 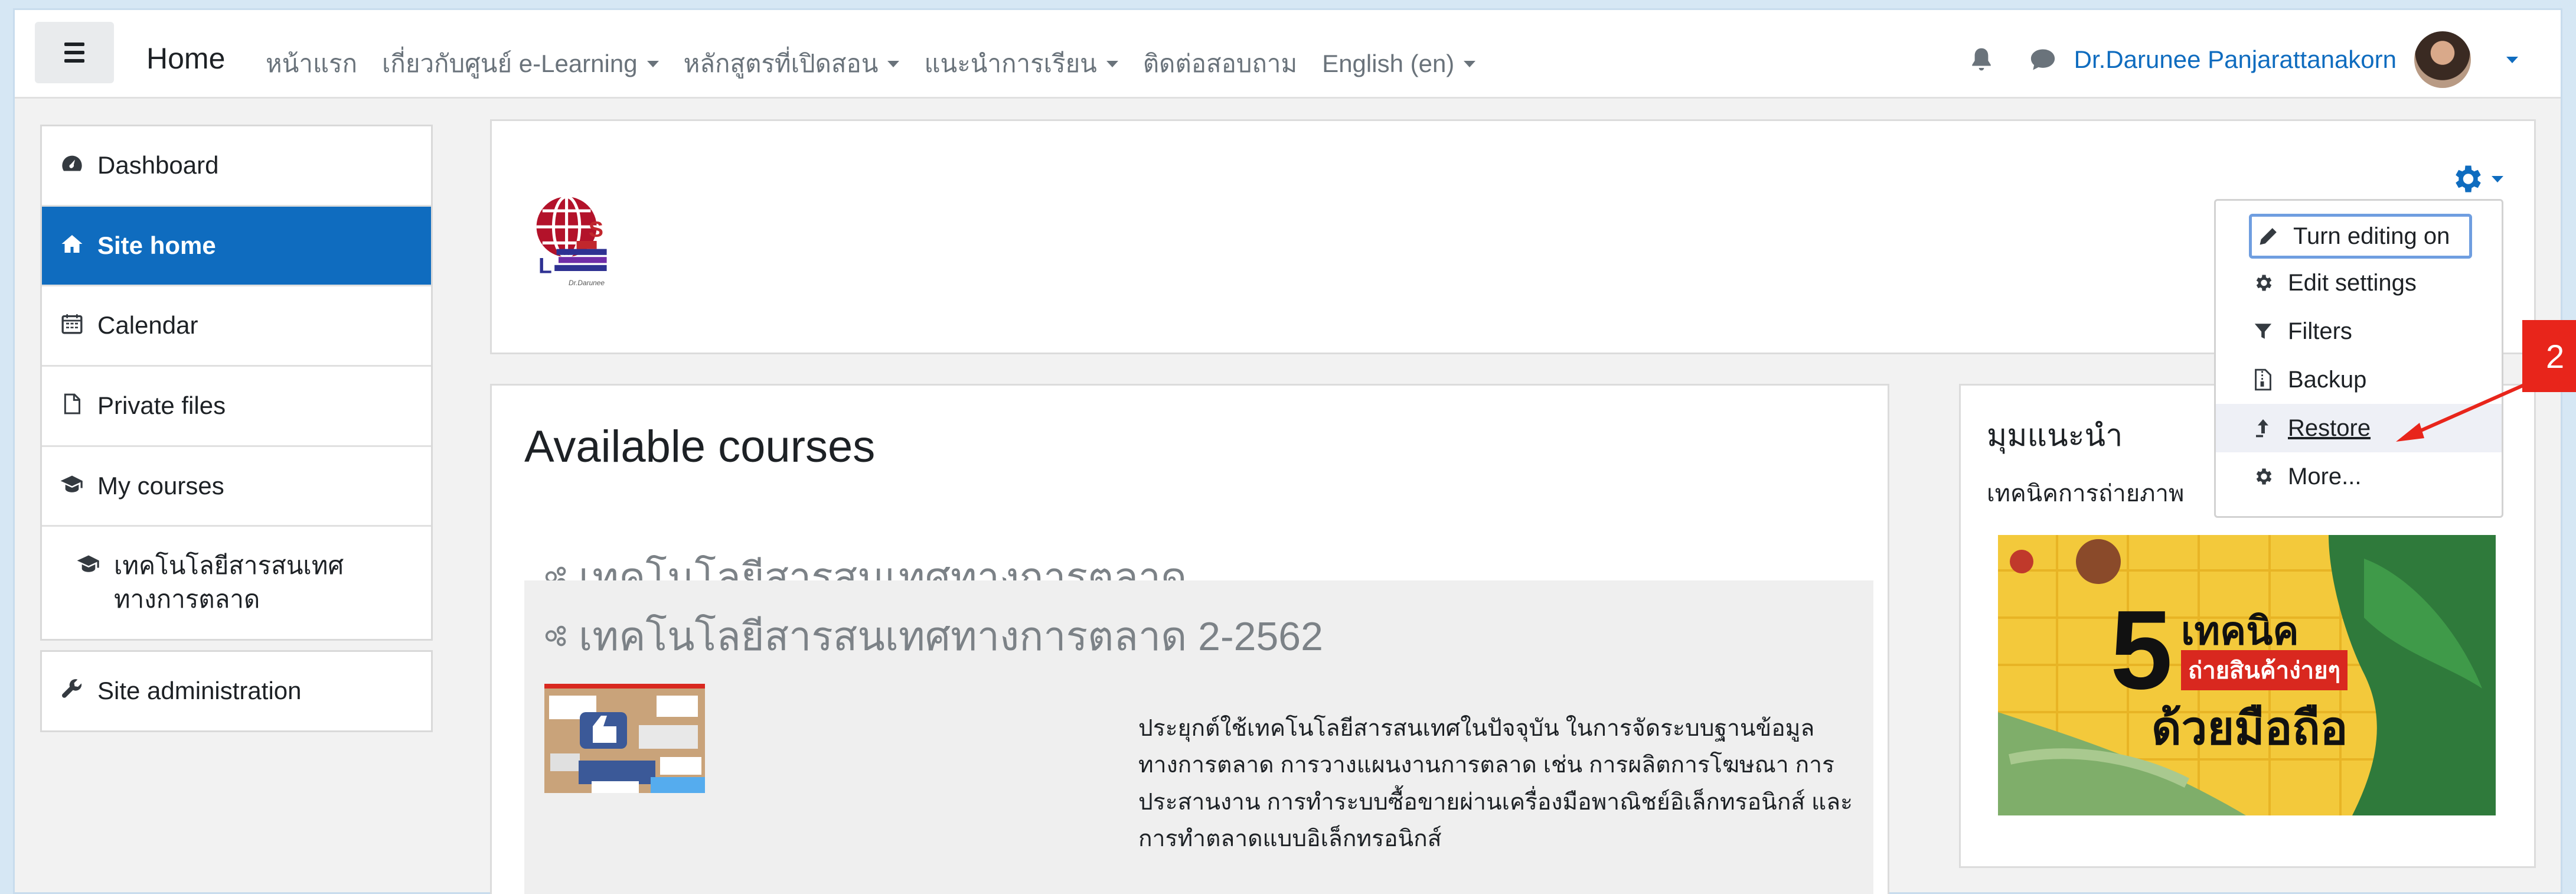 What do you see at coordinates (1981, 59) in the screenshot?
I see `bell-icon` at bounding box center [1981, 59].